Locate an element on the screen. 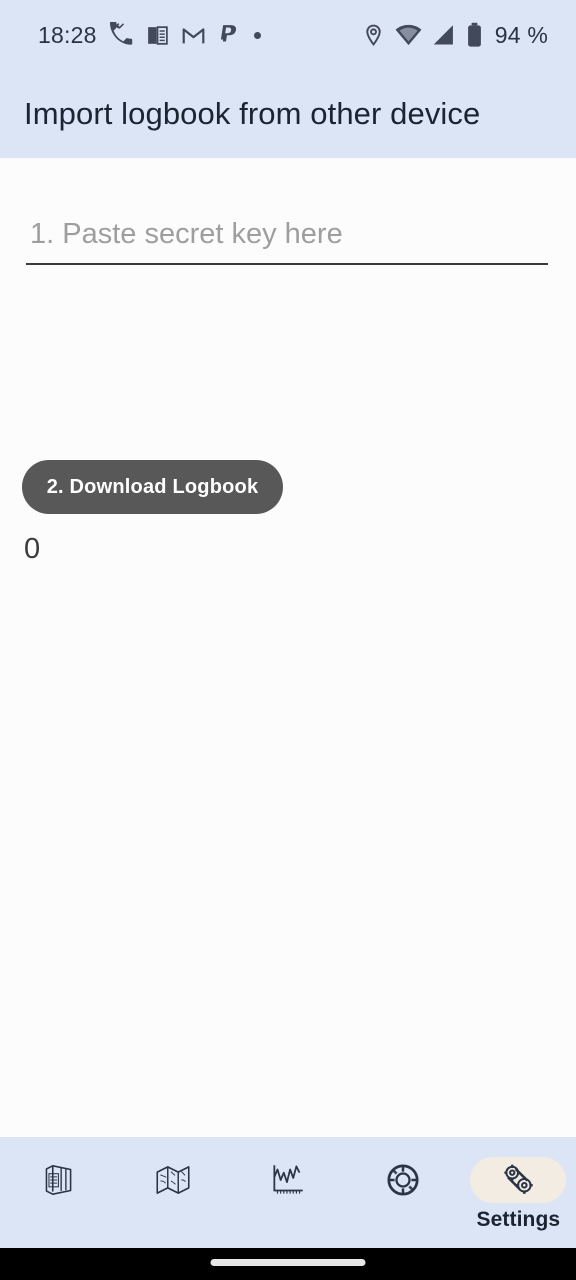 The height and width of the screenshot is (1280, 576). nav-item-lifebuoy is located at coordinates (403, 1193).